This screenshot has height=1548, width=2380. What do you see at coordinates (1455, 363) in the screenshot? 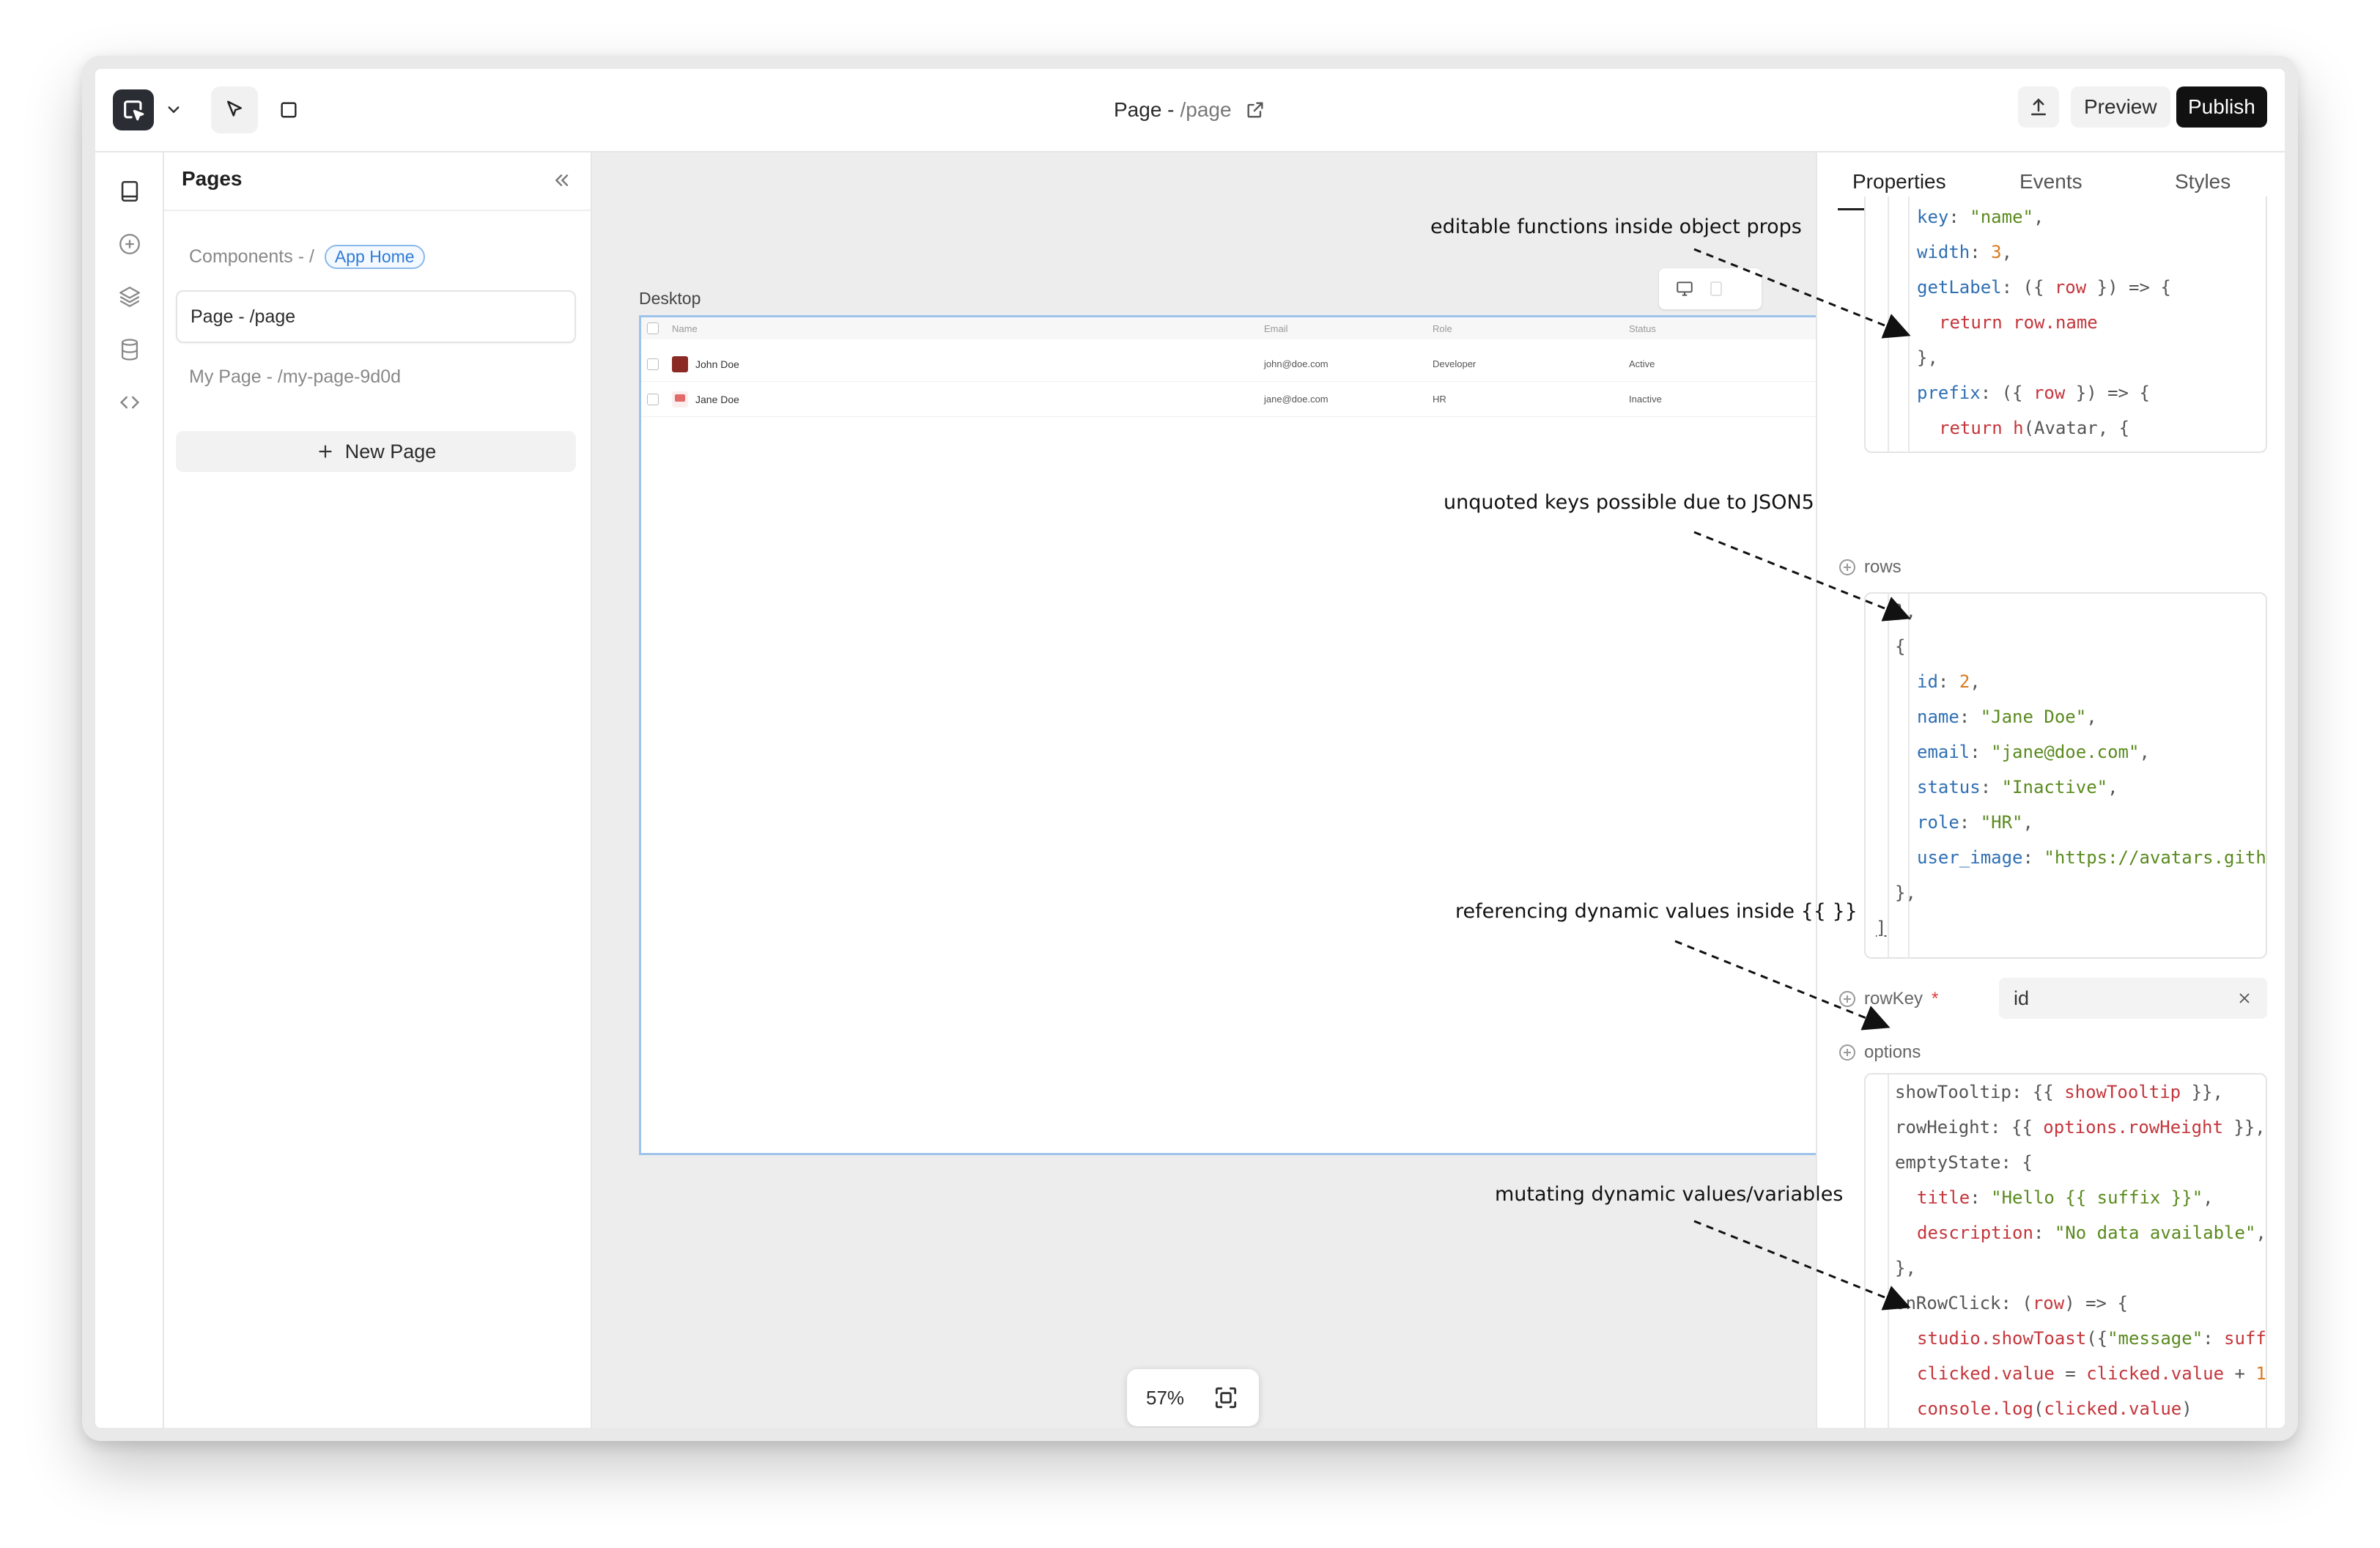
I see `row-role: Developer` at bounding box center [1455, 363].